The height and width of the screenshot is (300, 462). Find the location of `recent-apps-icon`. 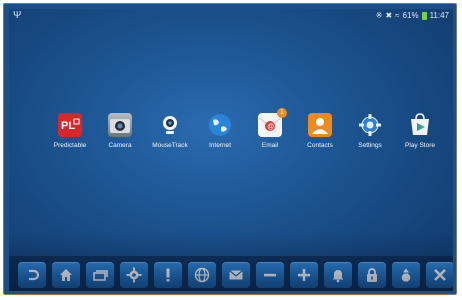

recent-apps-icon is located at coordinates (100, 275).